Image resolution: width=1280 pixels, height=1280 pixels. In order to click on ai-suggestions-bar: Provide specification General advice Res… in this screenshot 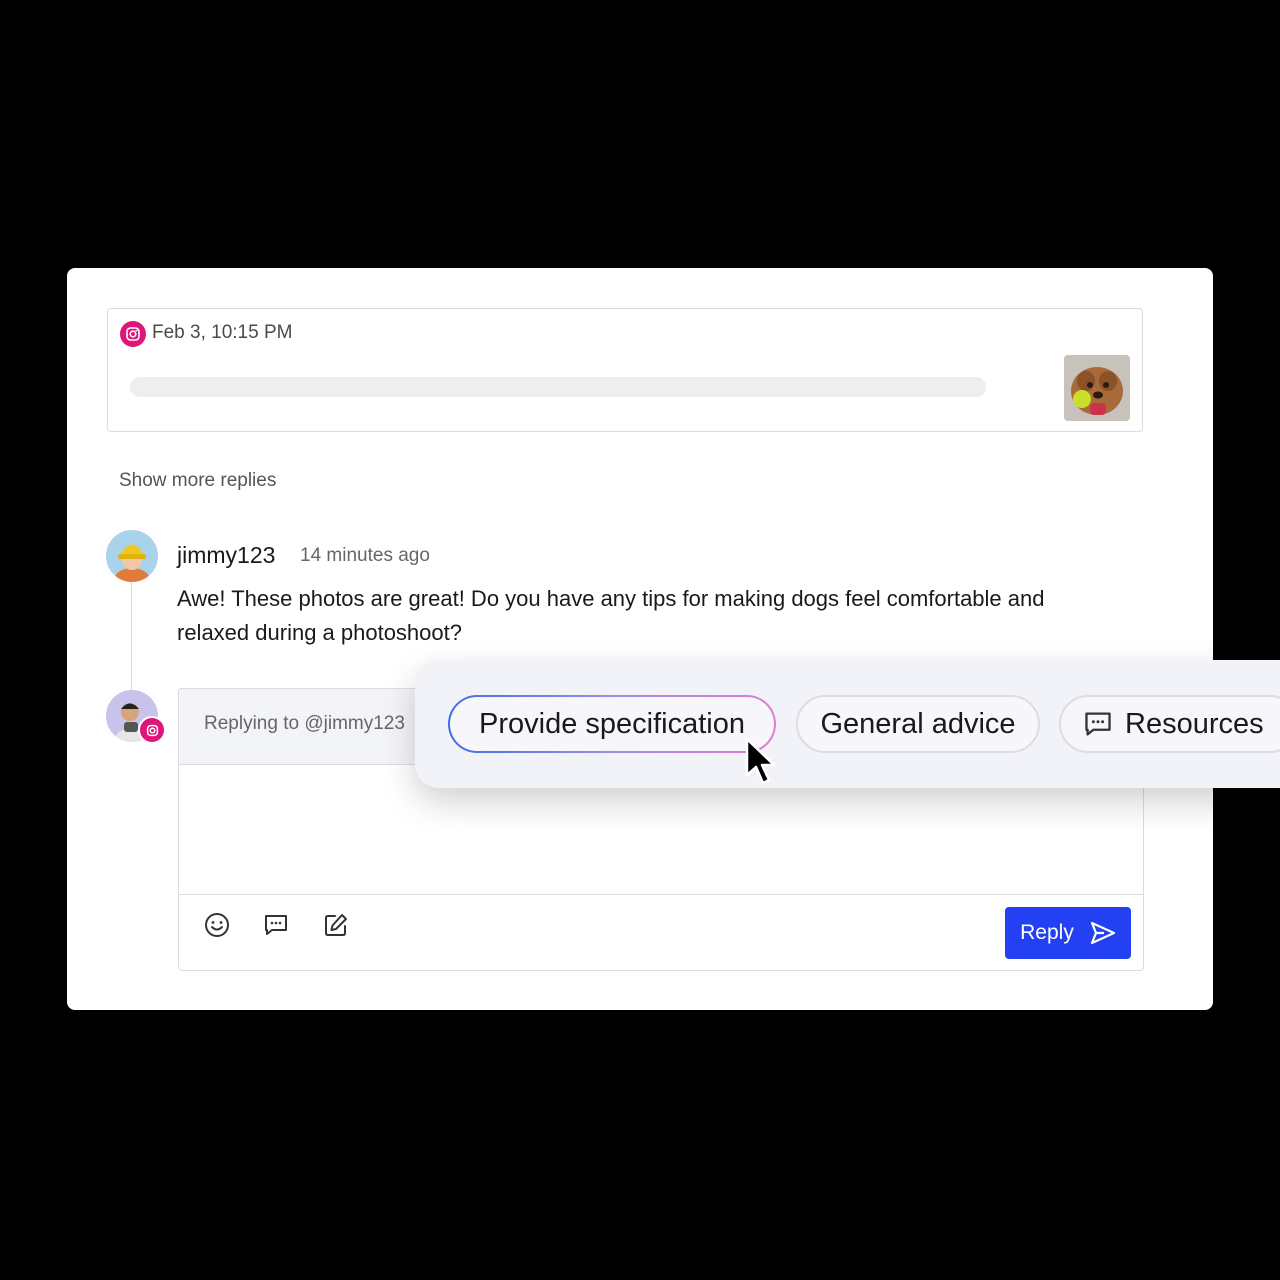, I will do `click(847, 724)`.